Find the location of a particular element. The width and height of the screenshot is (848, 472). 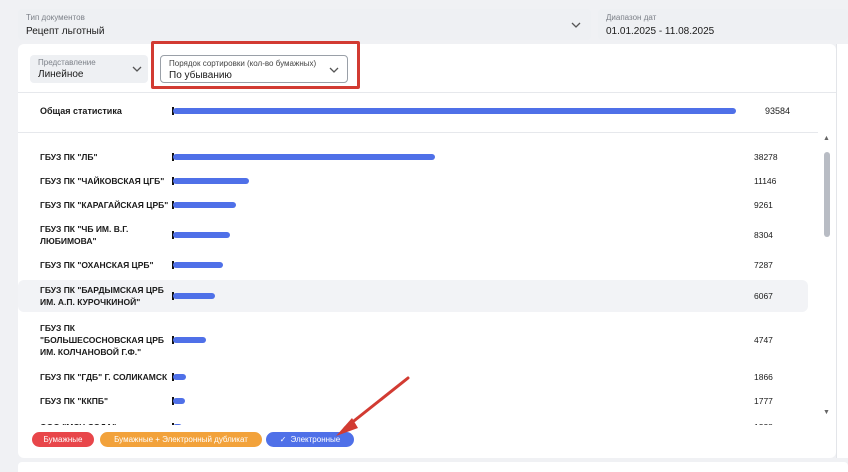

org-value: 1866 is located at coordinates (763, 377).